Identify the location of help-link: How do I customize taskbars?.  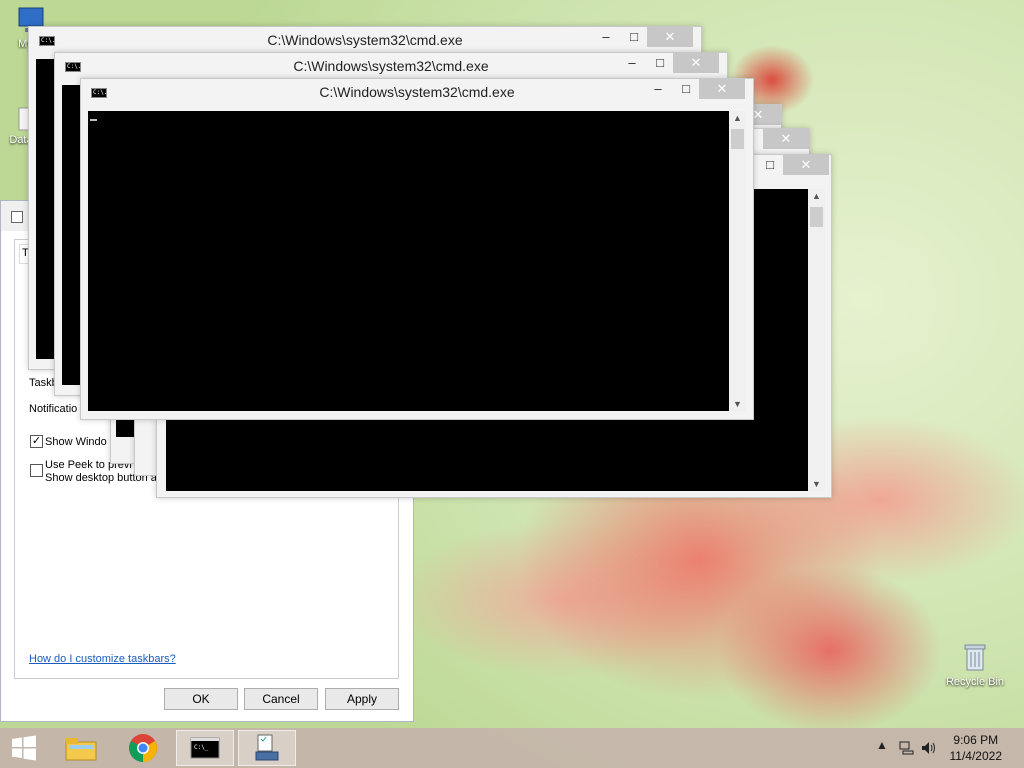
(102, 659).